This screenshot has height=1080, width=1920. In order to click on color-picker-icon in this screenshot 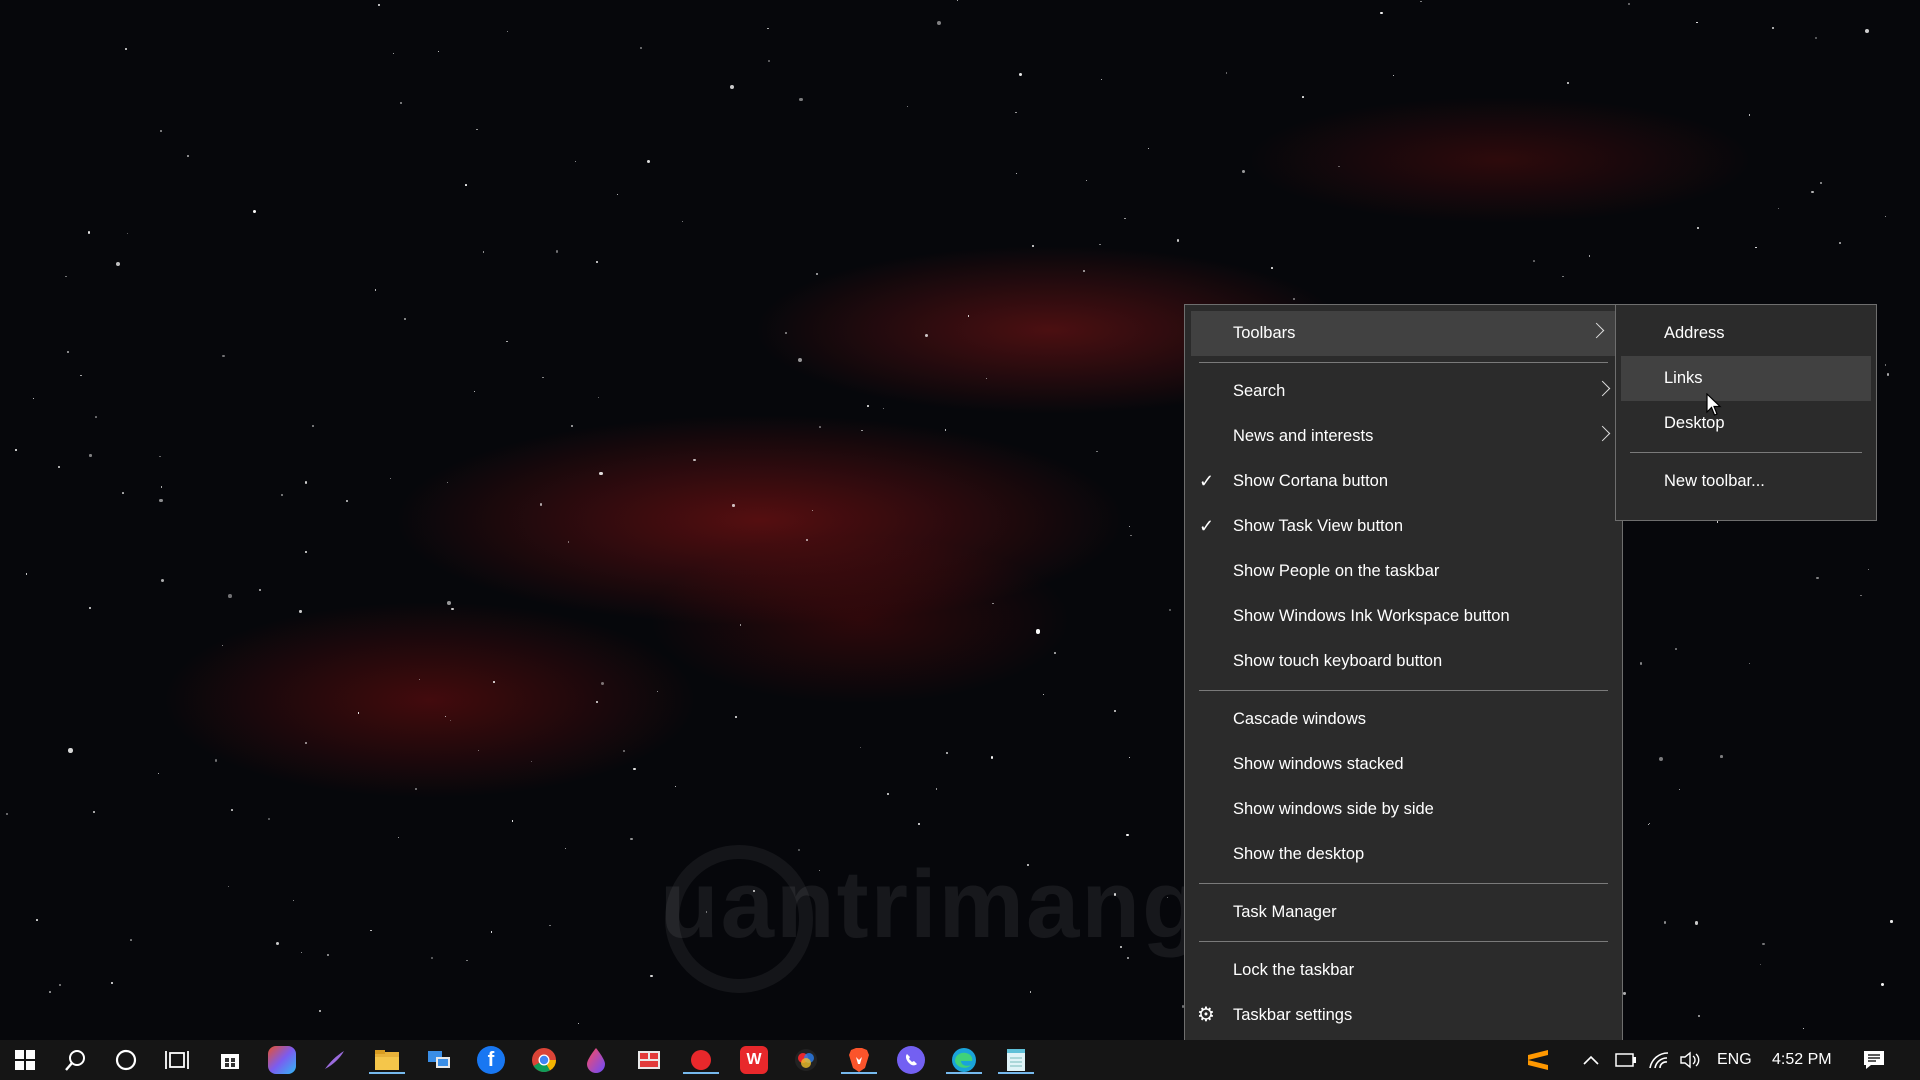, I will do `click(806, 1060)`.